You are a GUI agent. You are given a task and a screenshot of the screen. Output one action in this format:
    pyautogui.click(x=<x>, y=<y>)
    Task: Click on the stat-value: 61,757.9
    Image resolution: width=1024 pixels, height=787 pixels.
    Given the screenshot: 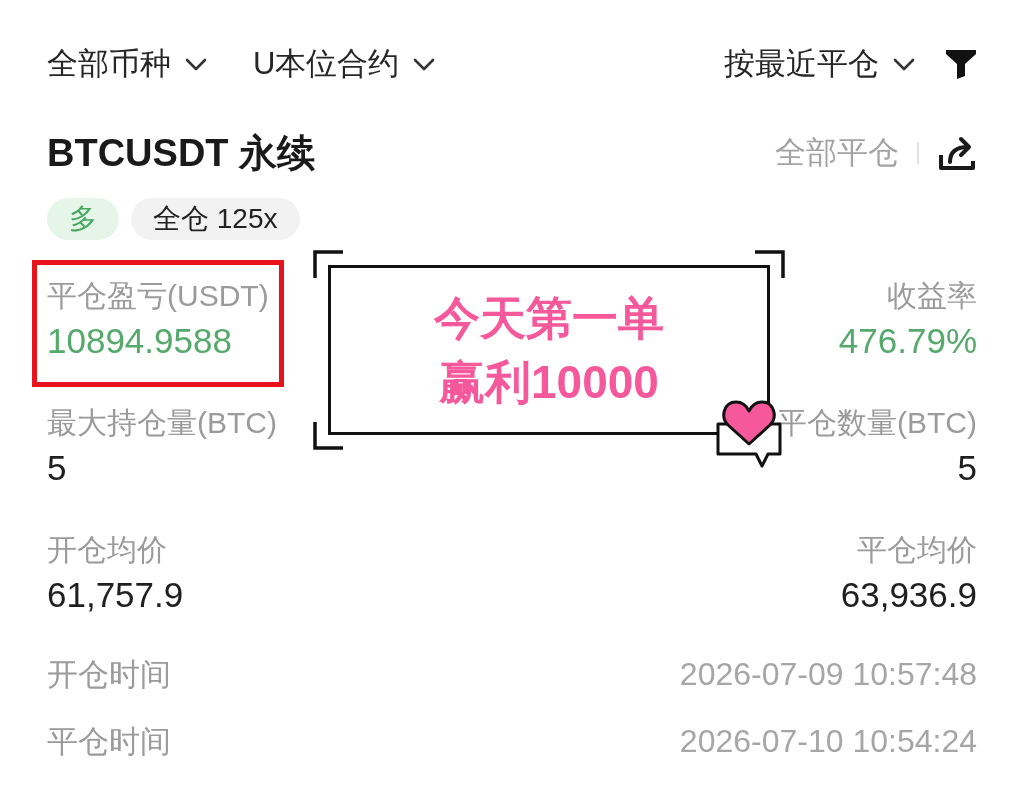 What is the action you would take?
    pyautogui.click(x=115, y=595)
    